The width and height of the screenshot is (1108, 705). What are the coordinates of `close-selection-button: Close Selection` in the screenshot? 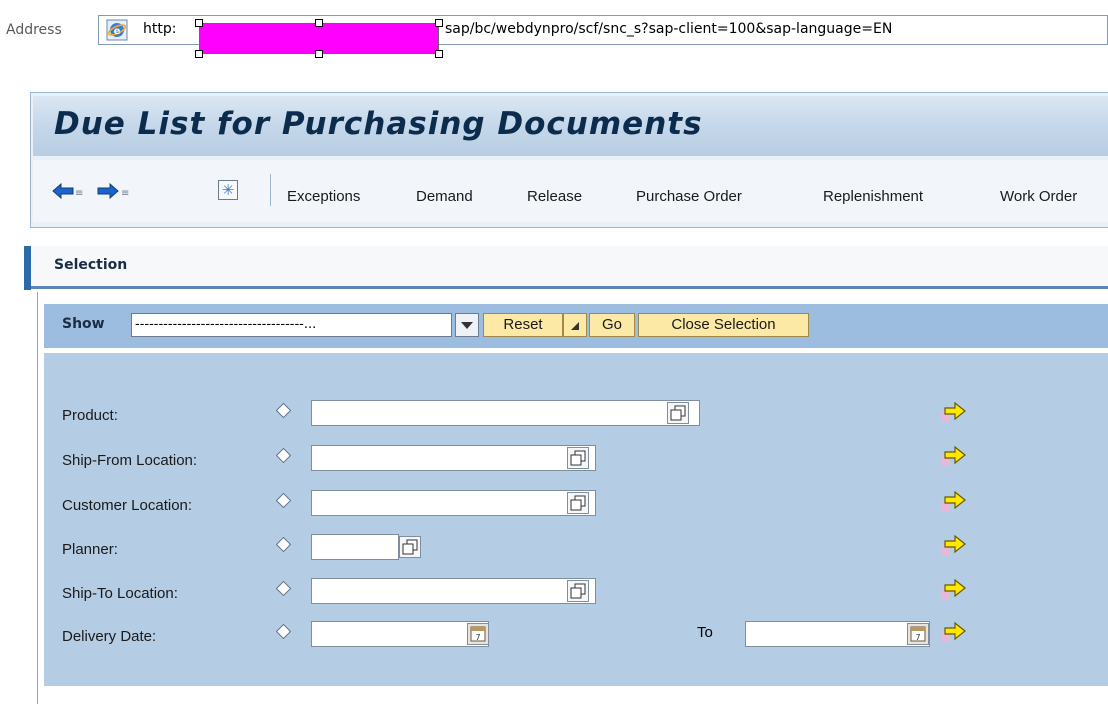 It's located at (723, 325).